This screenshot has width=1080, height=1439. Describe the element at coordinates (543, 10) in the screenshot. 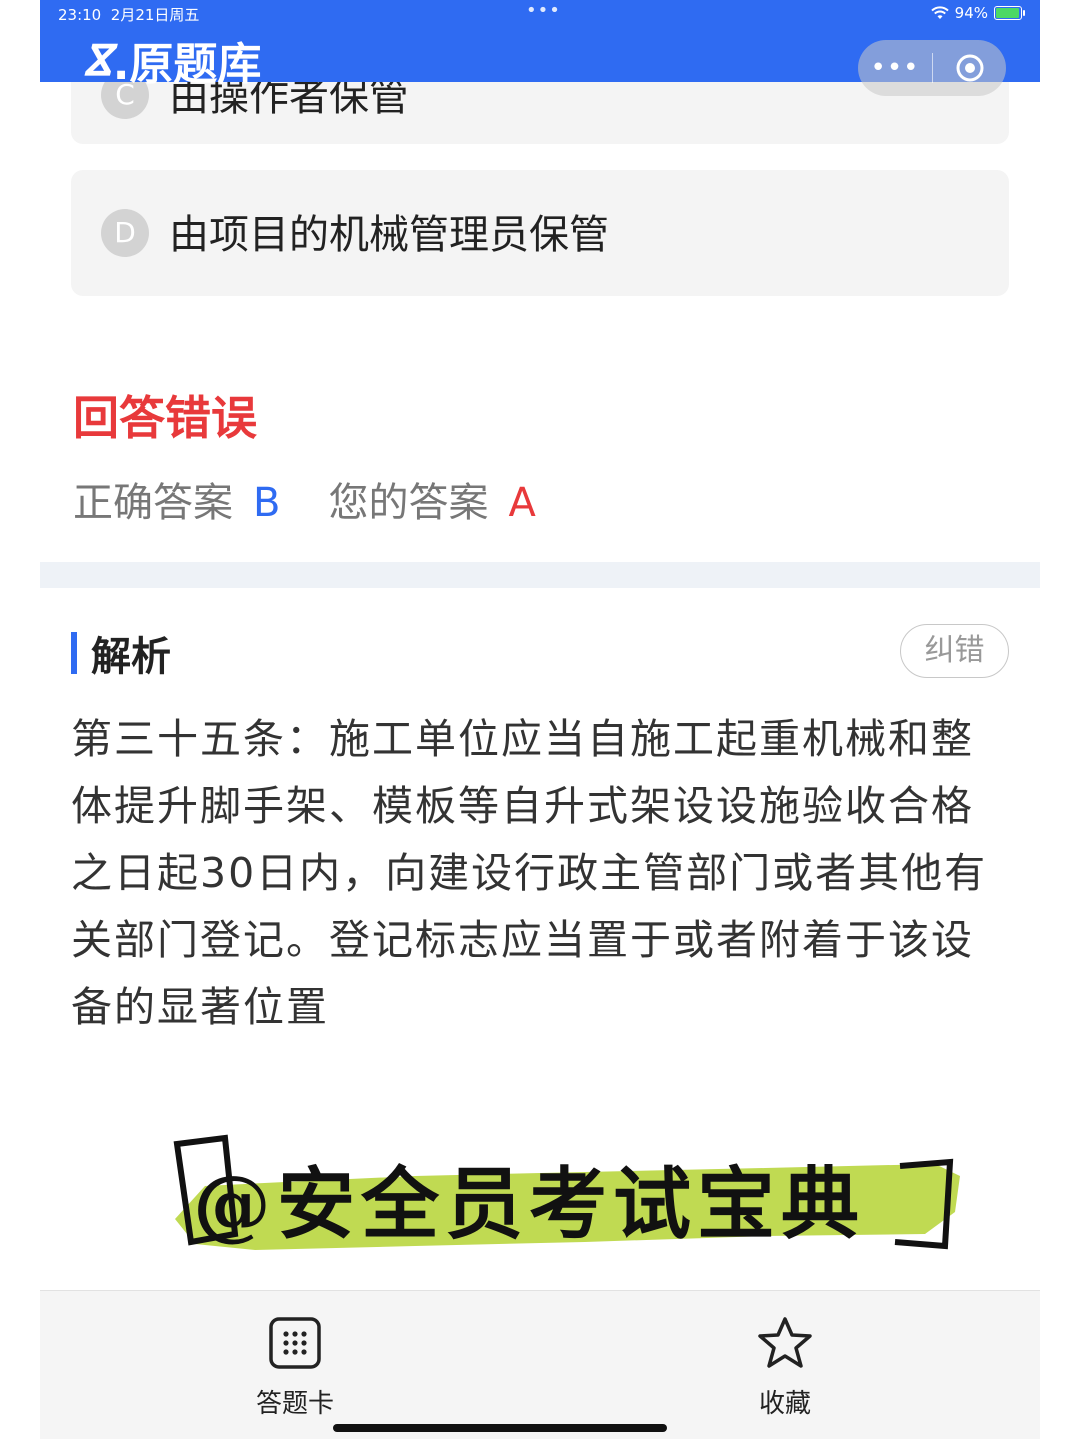

I see `multitask-dots: •••` at that location.